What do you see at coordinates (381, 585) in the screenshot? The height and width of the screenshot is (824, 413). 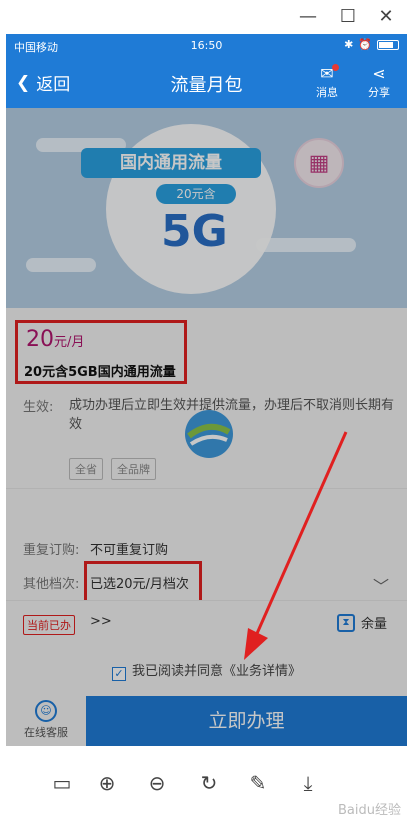 I see `chevron-down-icon: ﹀` at bounding box center [381, 585].